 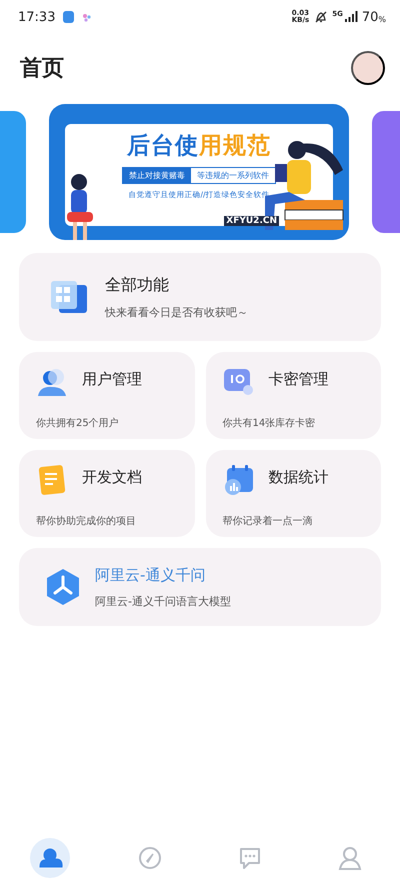 I want to click on card-title: 阿里云-通义千问, so click(x=150, y=575).